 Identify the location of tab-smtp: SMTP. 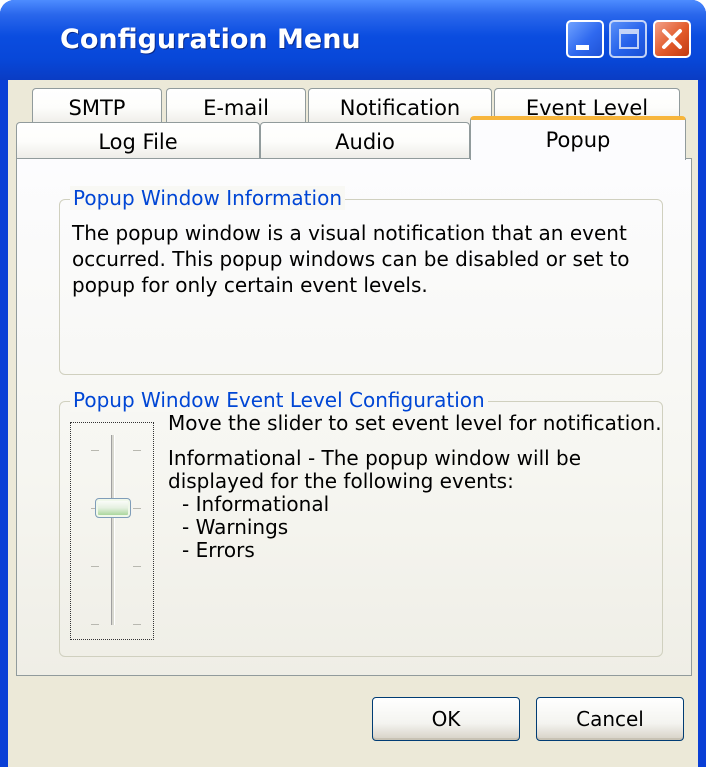
(97, 107).